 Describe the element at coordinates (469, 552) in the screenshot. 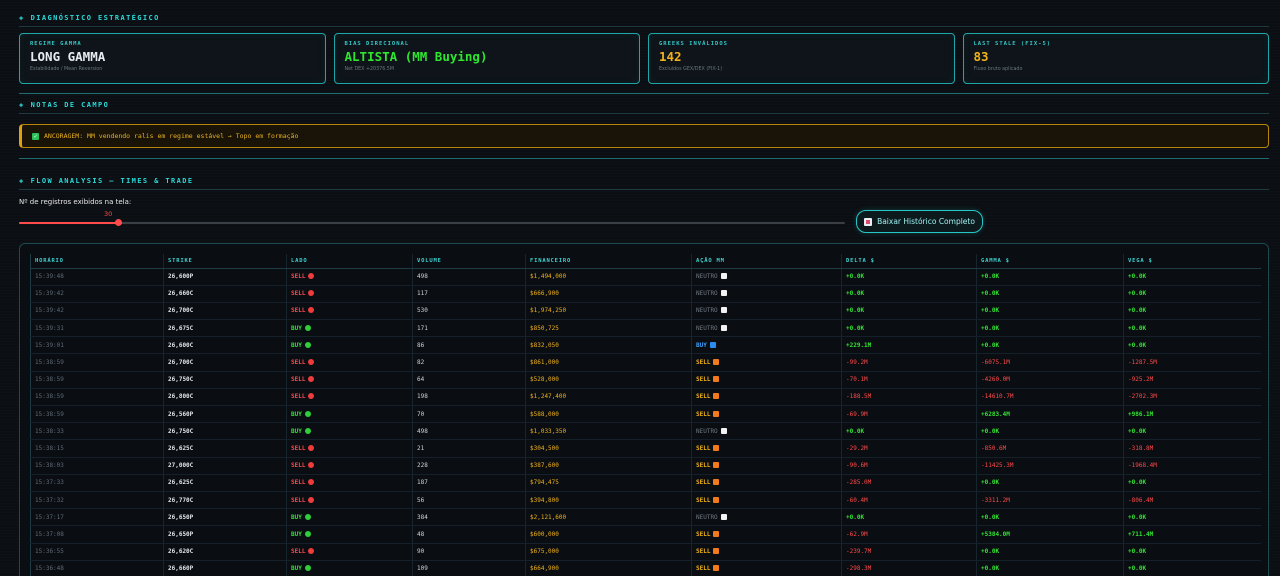

I see `cell-volume: 90` at that location.